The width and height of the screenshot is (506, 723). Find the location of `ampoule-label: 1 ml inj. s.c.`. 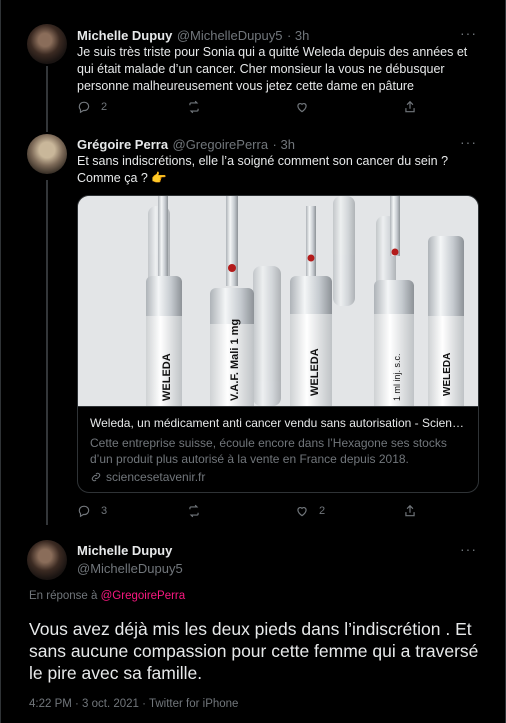

ampoule-label: 1 ml inj. s.c. is located at coordinates (397, 377).